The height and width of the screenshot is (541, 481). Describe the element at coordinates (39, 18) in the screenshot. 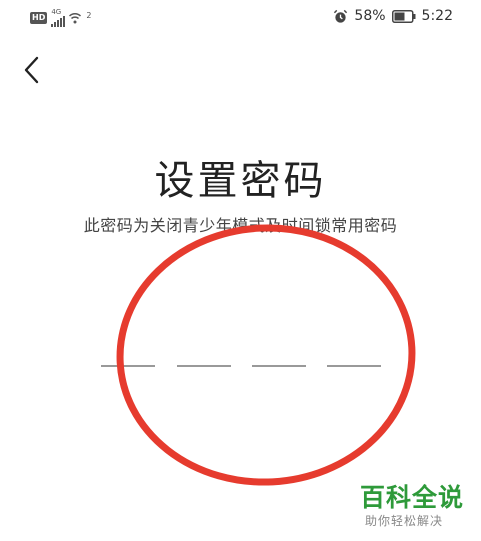

I see `hd-badge-icon: HD` at that location.